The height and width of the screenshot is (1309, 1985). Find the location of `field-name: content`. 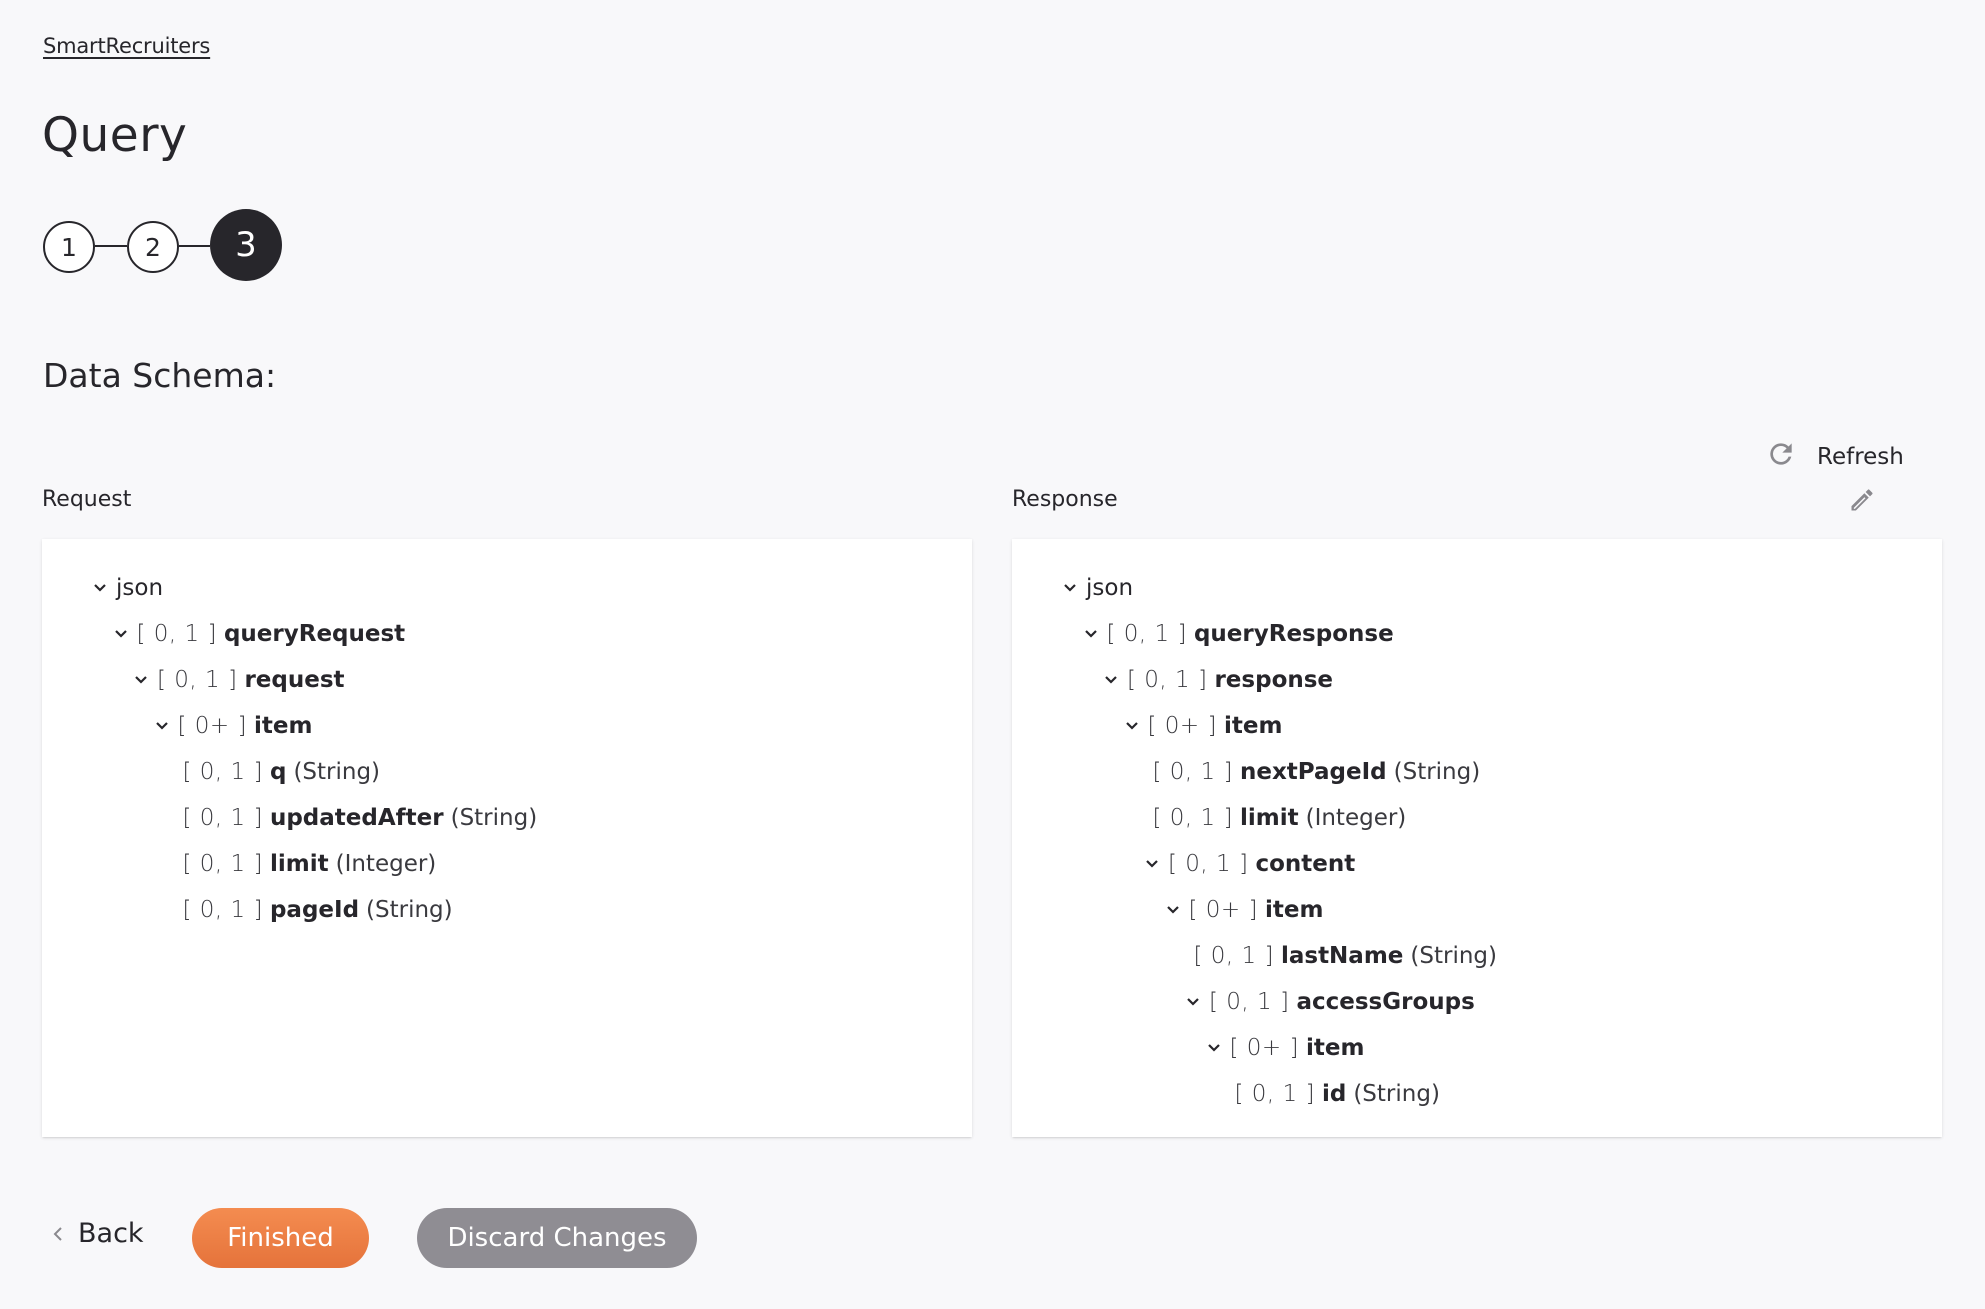

field-name: content is located at coordinates (1305, 864).